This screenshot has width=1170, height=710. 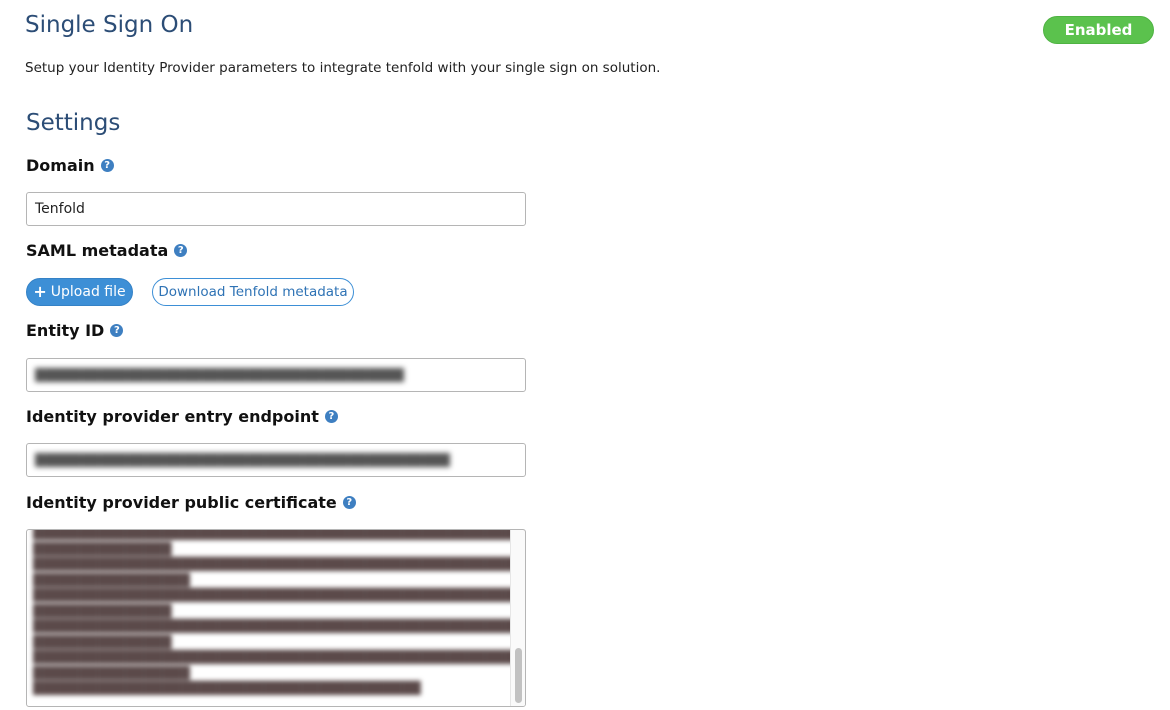 What do you see at coordinates (73, 123) in the screenshot?
I see `settings-section-title: Settings` at bounding box center [73, 123].